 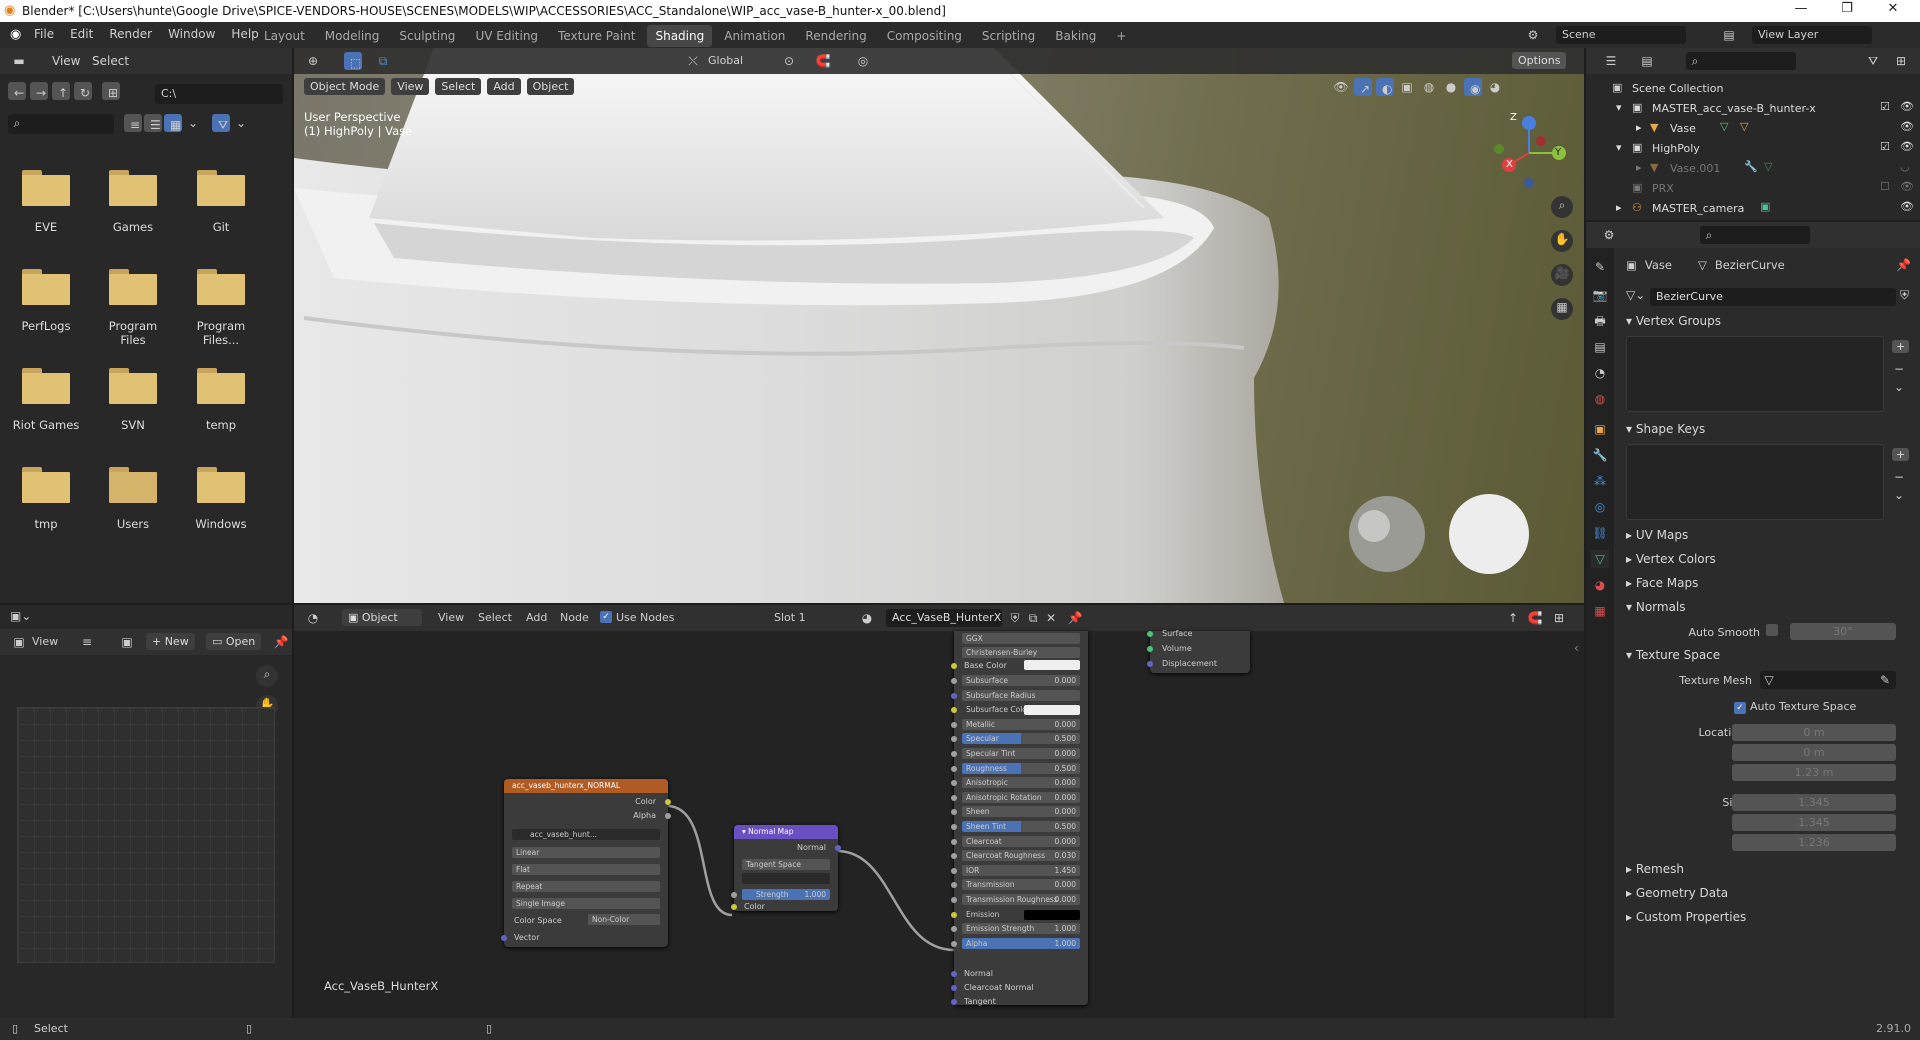 What do you see at coordinates (1899, 495) in the screenshot?
I see `chevron-down-icon: ⌄` at bounding box center [1899, 495].